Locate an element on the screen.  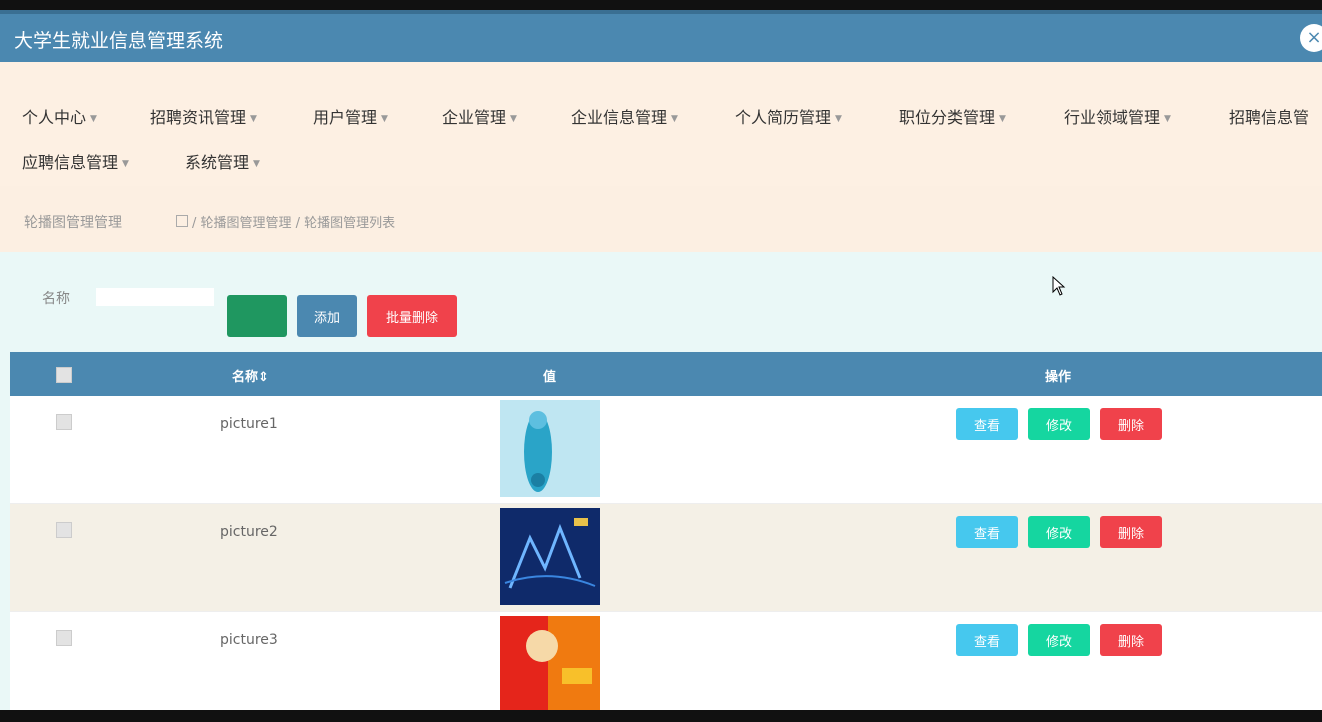
nav-item-job-category: 职位分类管理 ▼ is located at coordinates (952, 116).